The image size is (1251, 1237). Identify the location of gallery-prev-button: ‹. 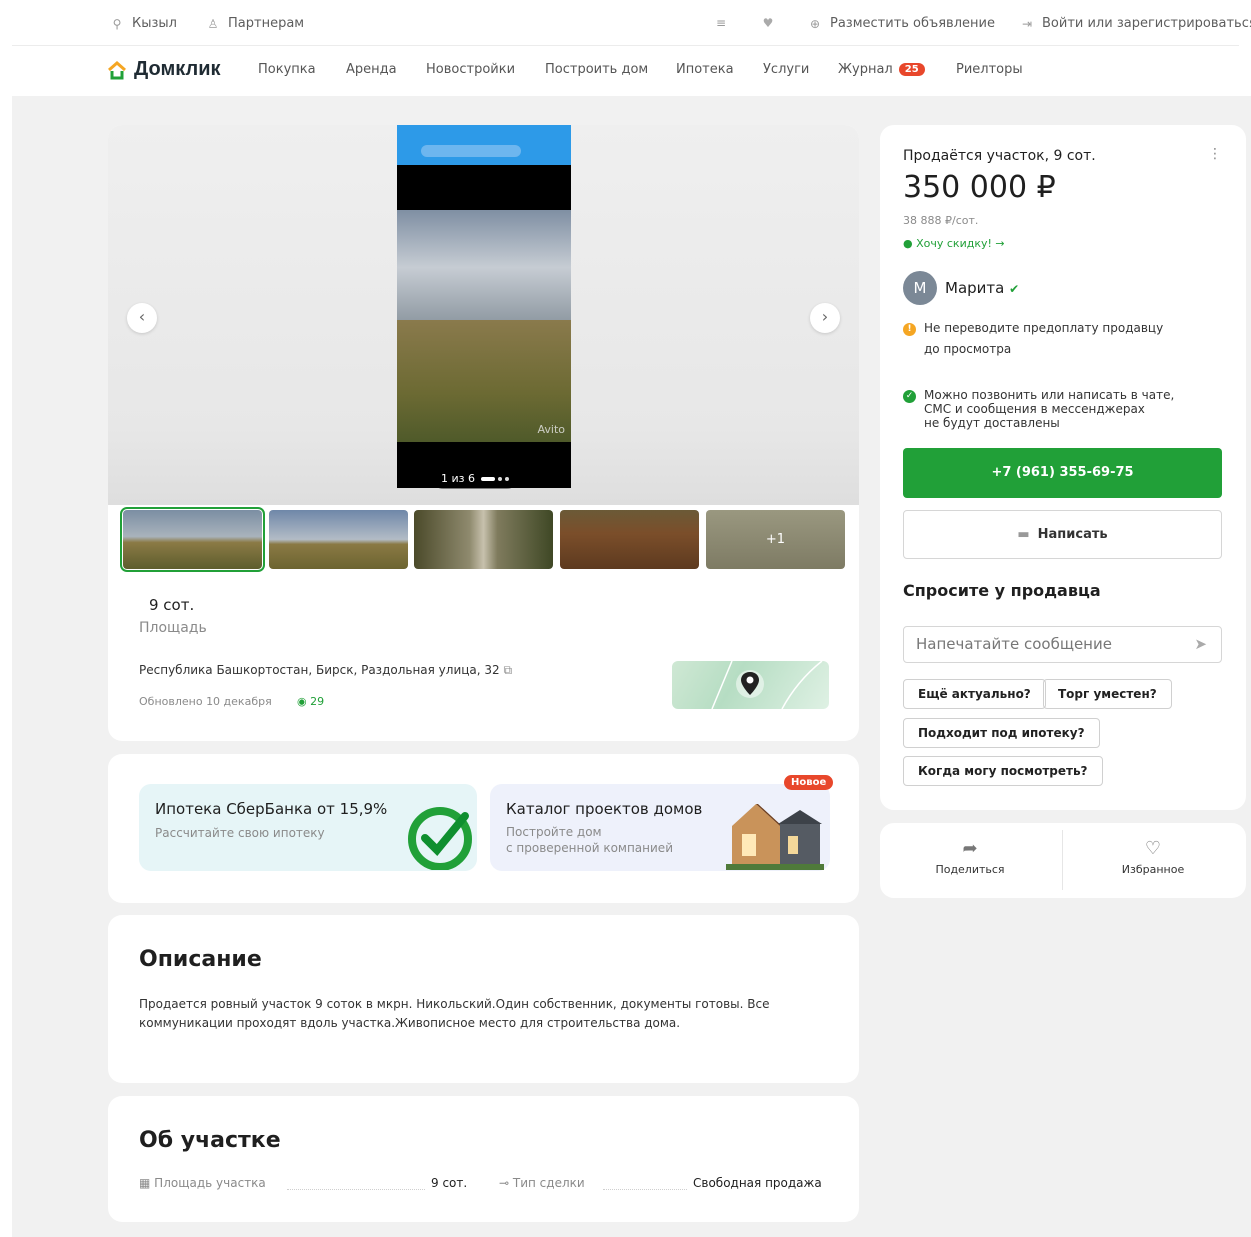
(142, 318).